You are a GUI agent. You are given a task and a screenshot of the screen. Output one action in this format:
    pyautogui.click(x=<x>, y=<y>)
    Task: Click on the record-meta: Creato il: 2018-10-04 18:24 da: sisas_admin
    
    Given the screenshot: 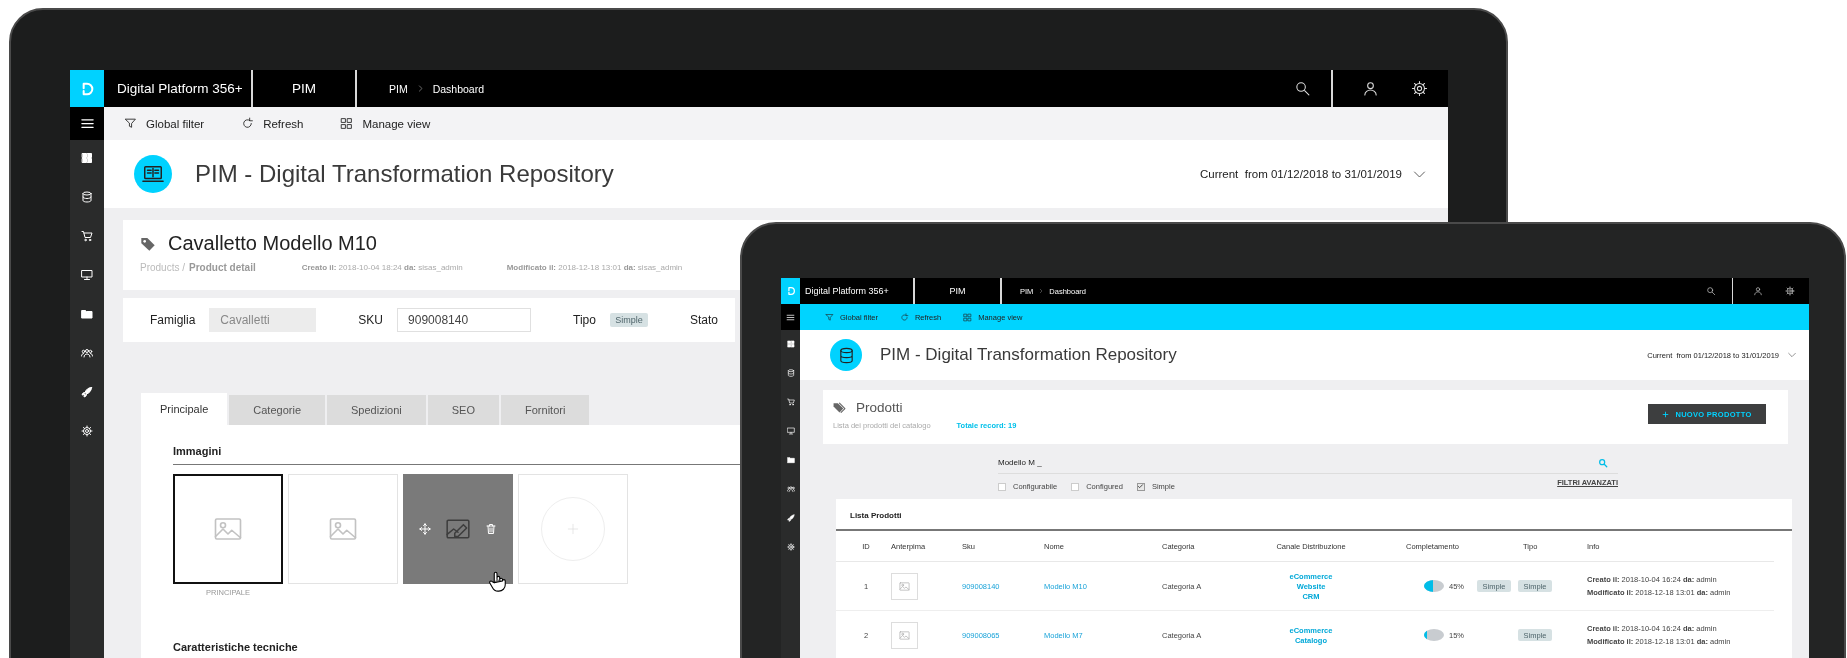 What is the action you would take?
    pyautogui.click(x=382, y=267)
    